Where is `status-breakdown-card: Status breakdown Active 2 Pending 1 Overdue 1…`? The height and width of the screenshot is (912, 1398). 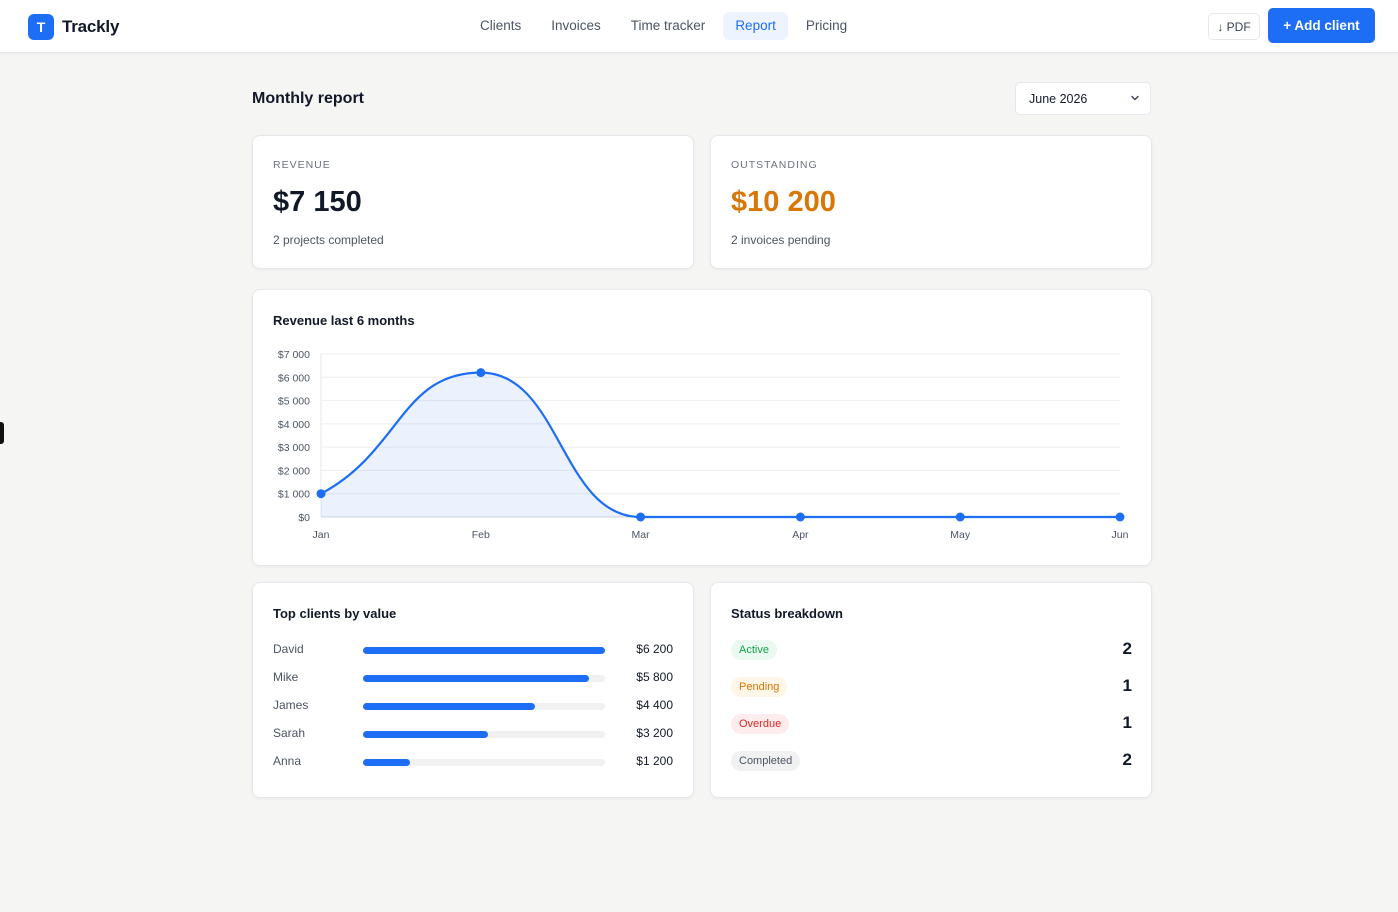
status-breakdown-card: Status breakdown Active 2 Pending 1 Overdue 1… is located at coordinates (931, 690).